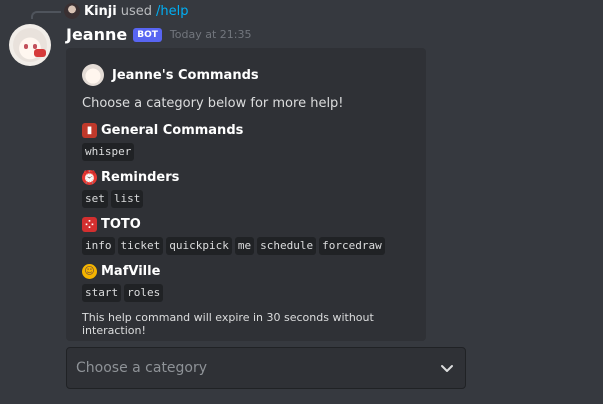  What do you see at coordinates (89, 130) in the screenshot?
I see `closed-book-icon: ▮` at bounding box center [89, 130].